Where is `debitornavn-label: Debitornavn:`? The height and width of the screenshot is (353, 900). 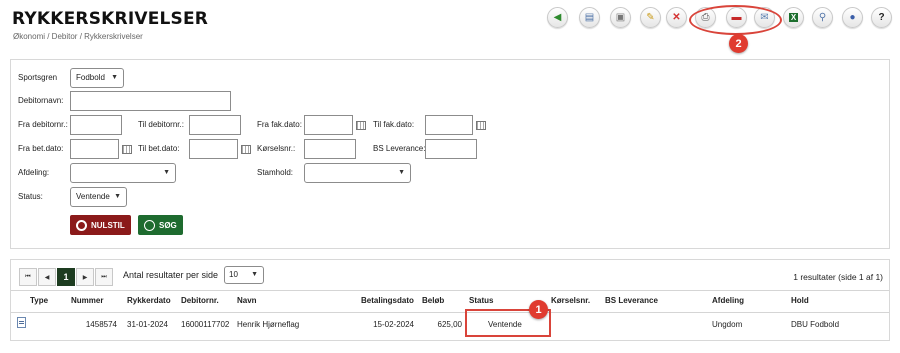
debitornavn-label: Debitornavn: is located at coordinates (41, 100).